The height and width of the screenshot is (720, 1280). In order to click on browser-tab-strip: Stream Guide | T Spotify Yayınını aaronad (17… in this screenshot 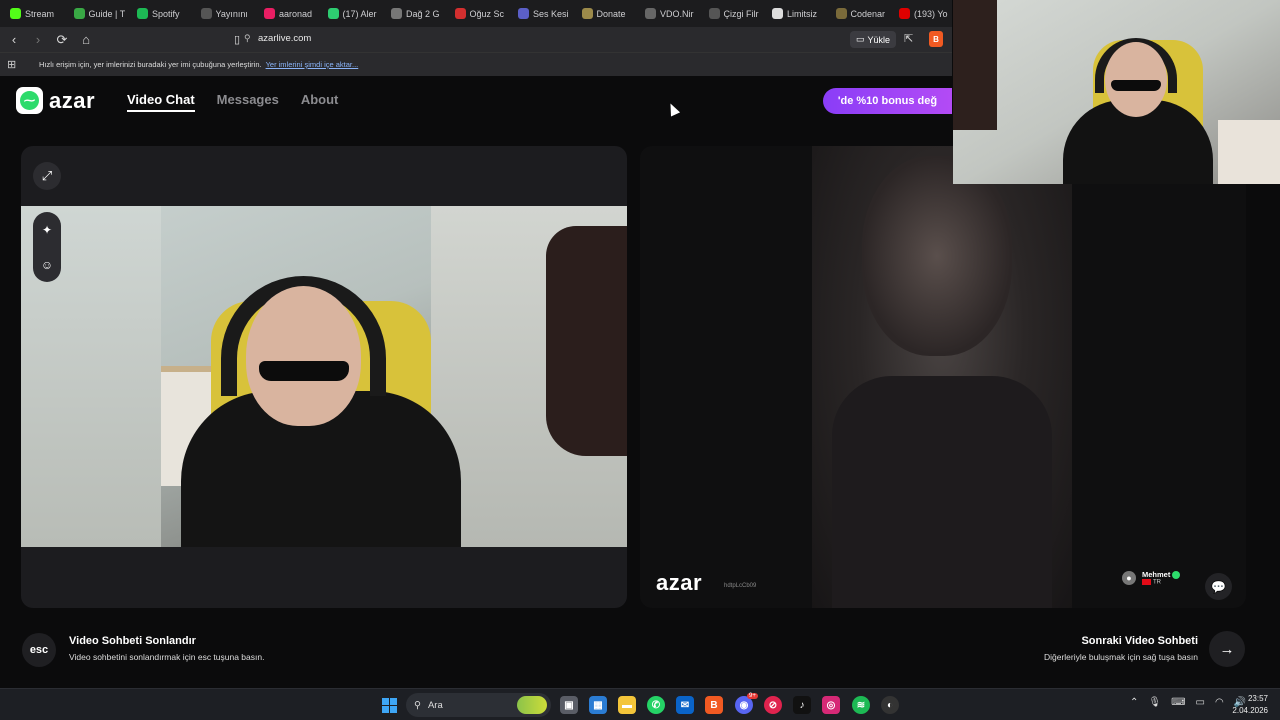, I will do `click(476, 13)`.